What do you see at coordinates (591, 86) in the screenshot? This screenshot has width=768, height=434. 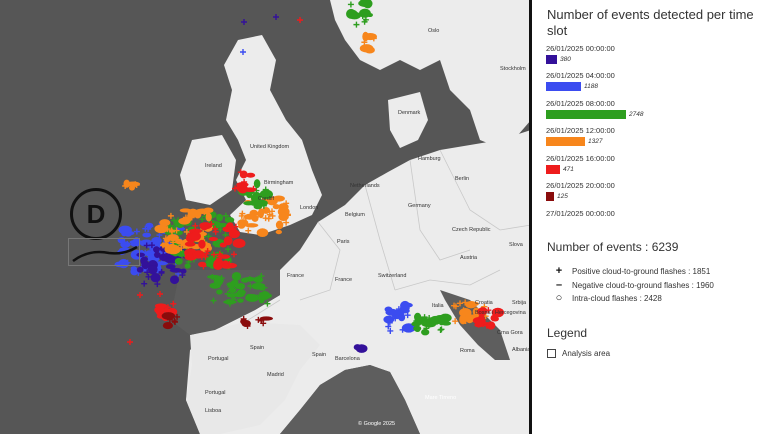 I see `time-slot-count: 1188` at bounding box center [591, 86].